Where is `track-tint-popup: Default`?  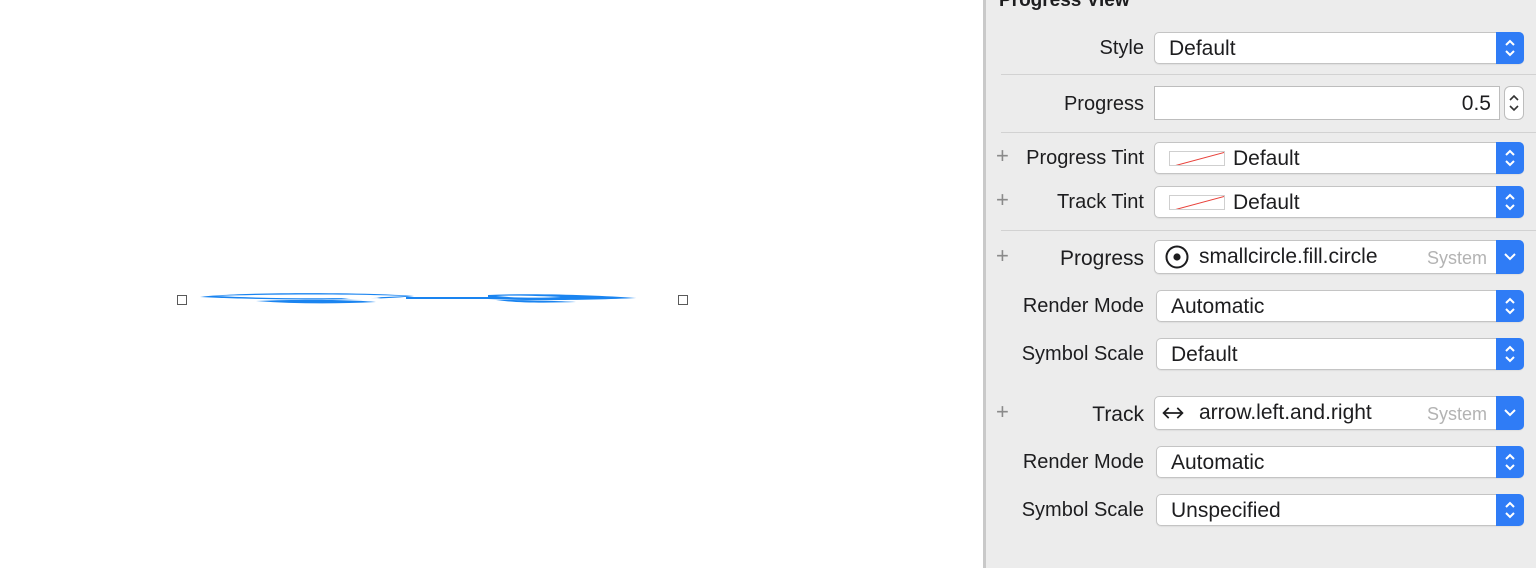 track-tint-popup: Default is located at coordinates (1339, 202).